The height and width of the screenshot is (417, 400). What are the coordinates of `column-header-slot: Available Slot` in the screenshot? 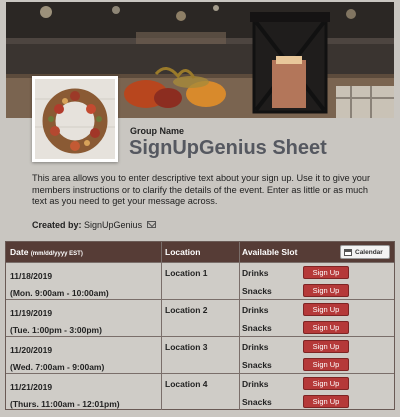 It's located at (270, 252).